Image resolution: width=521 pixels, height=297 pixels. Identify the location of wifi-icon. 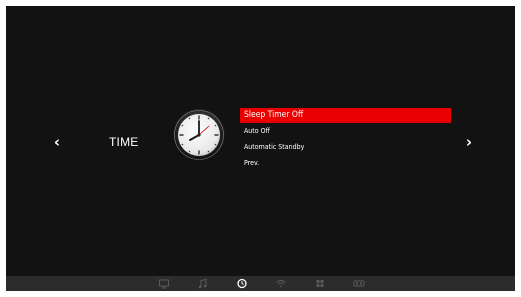
(281, 283).